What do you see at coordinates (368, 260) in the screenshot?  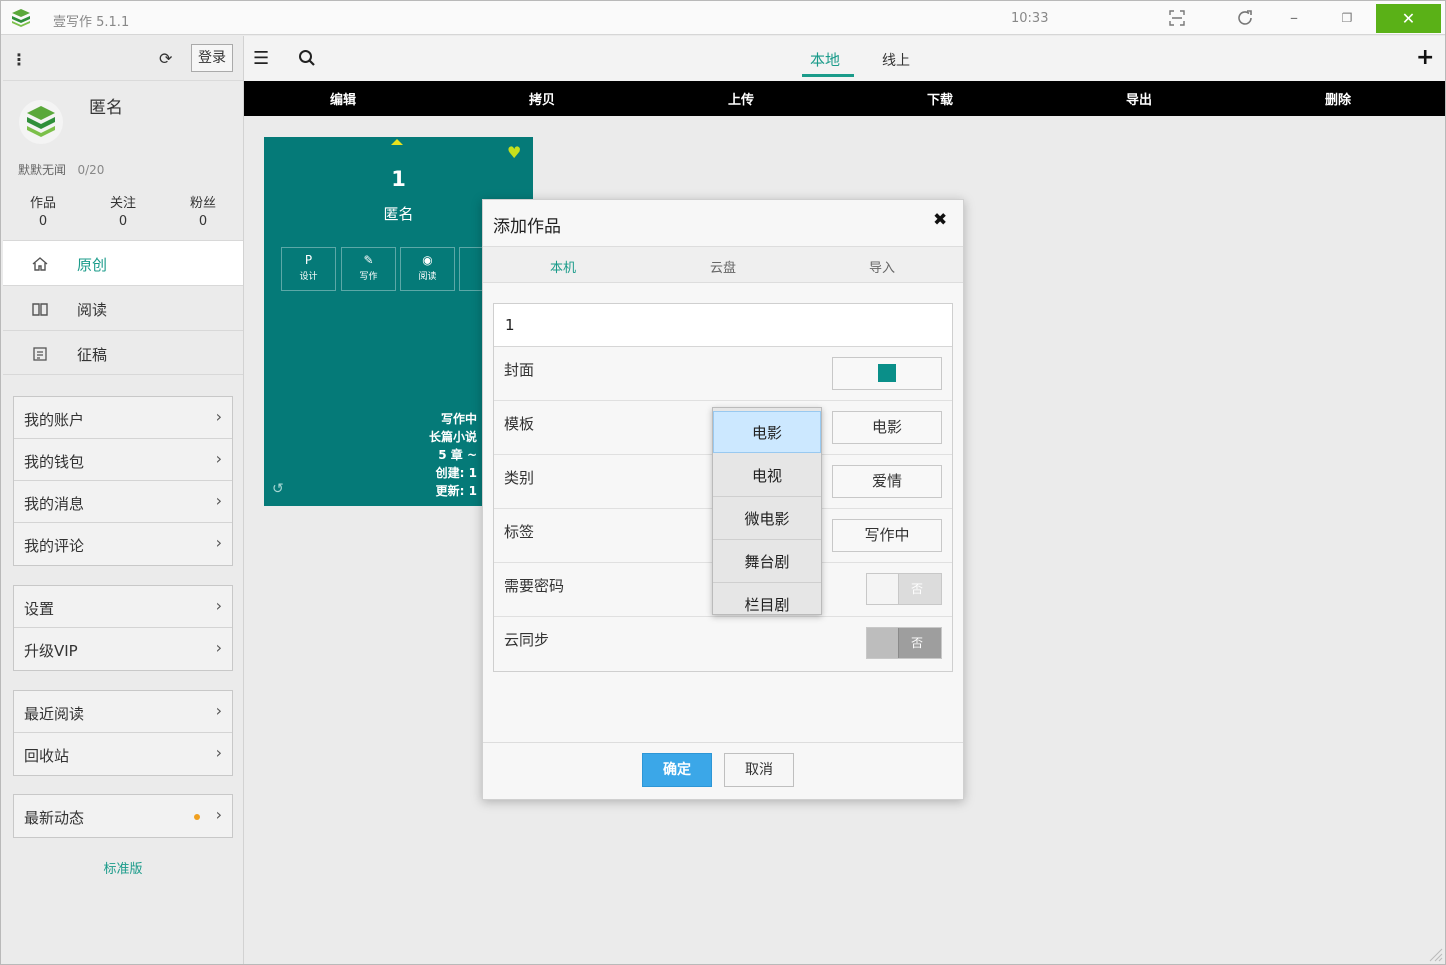 I see `edit-icon: ✎` at bounding box center [368, 260].